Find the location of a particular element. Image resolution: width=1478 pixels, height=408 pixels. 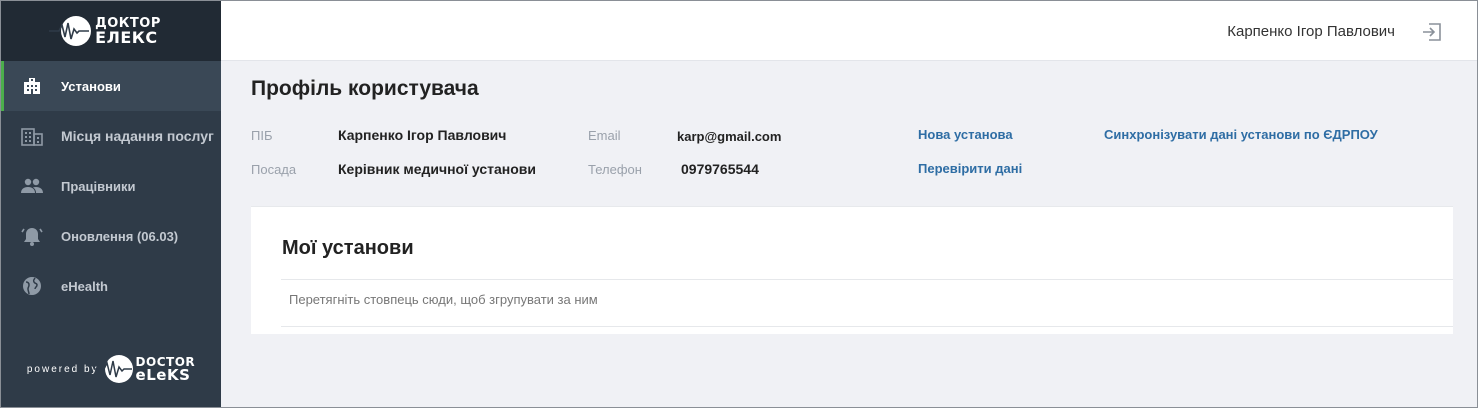

office-icon is located at coordinates (32, 136).